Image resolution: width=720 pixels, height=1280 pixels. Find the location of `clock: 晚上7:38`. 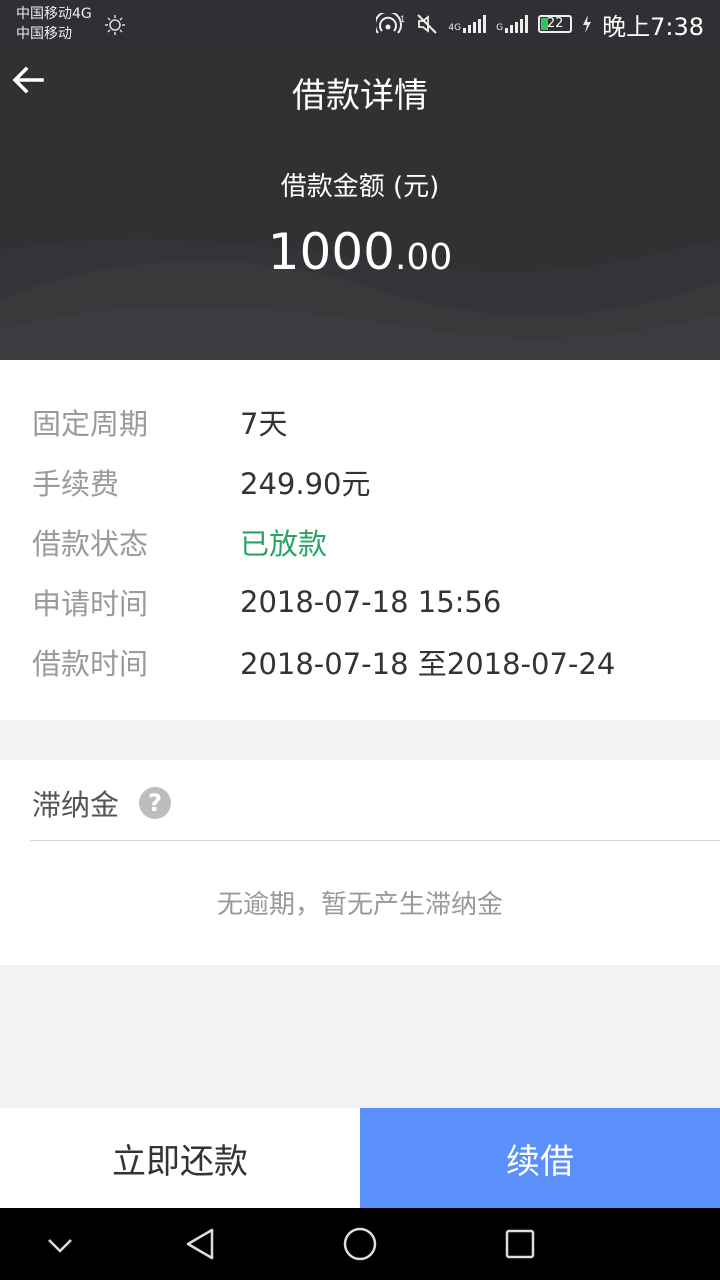

clock: 晚上7:38 is located at coordinates (653, 26).